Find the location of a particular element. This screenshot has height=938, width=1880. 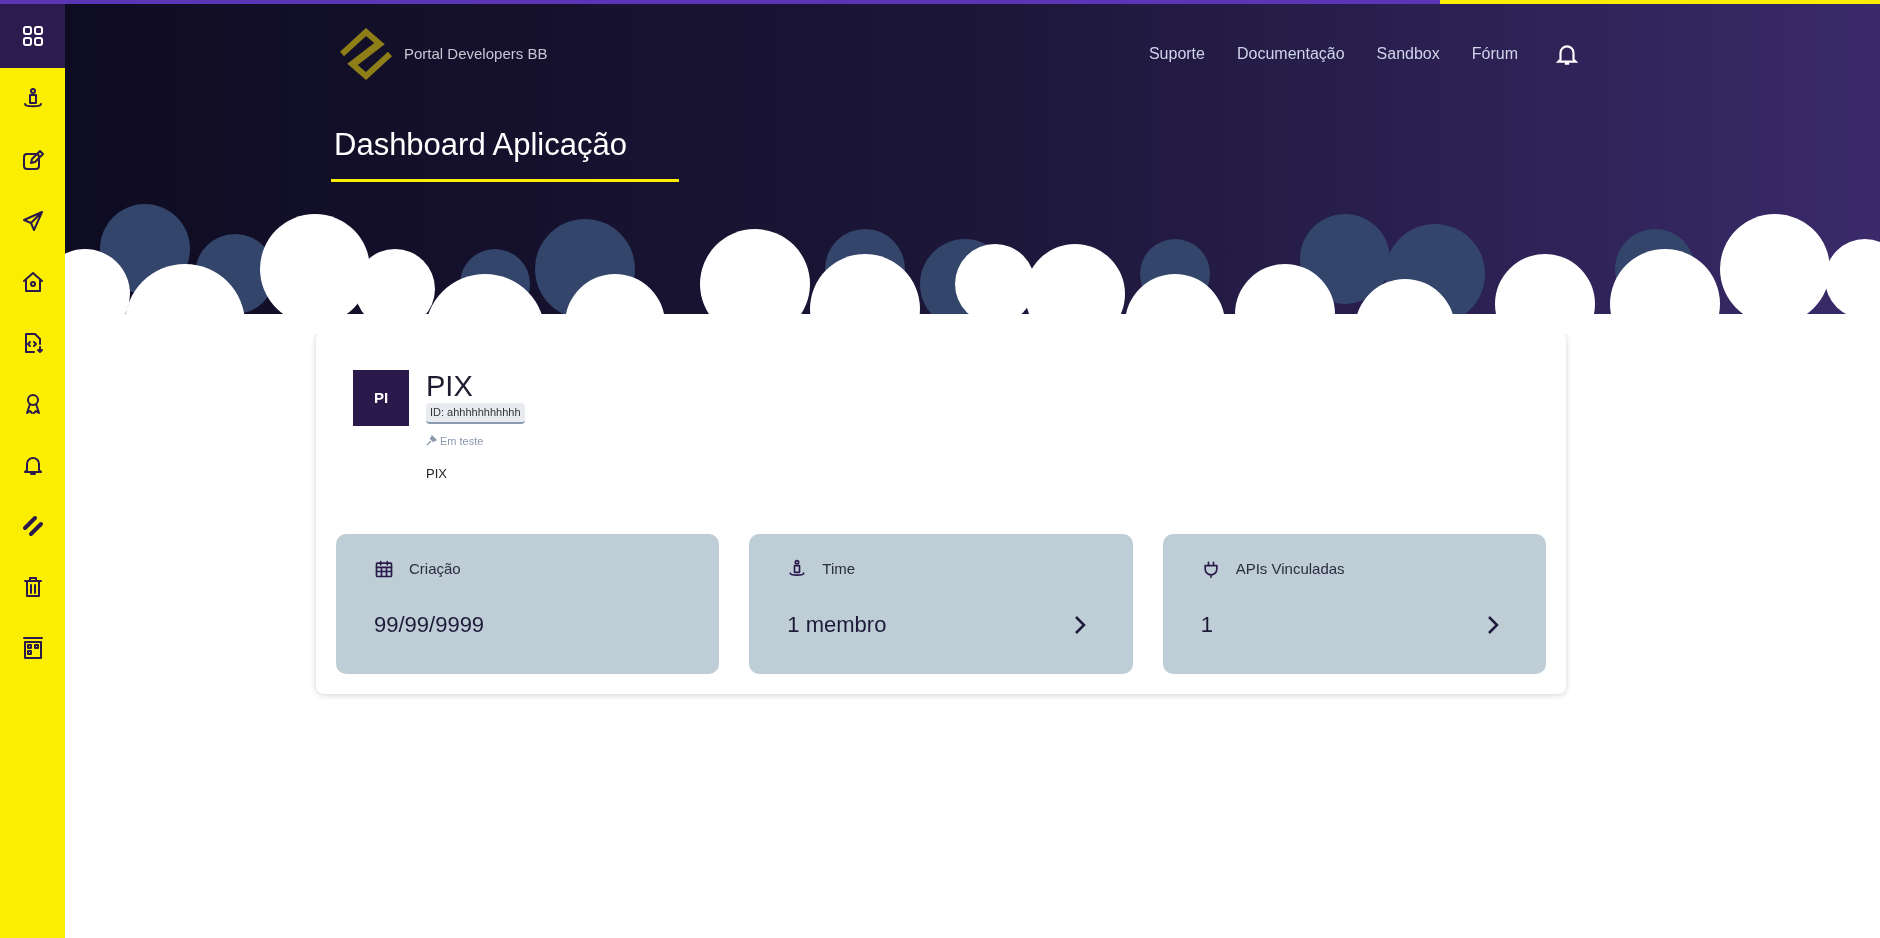

stat-value: 99/99/9999 is located at coordinates (429, 625).